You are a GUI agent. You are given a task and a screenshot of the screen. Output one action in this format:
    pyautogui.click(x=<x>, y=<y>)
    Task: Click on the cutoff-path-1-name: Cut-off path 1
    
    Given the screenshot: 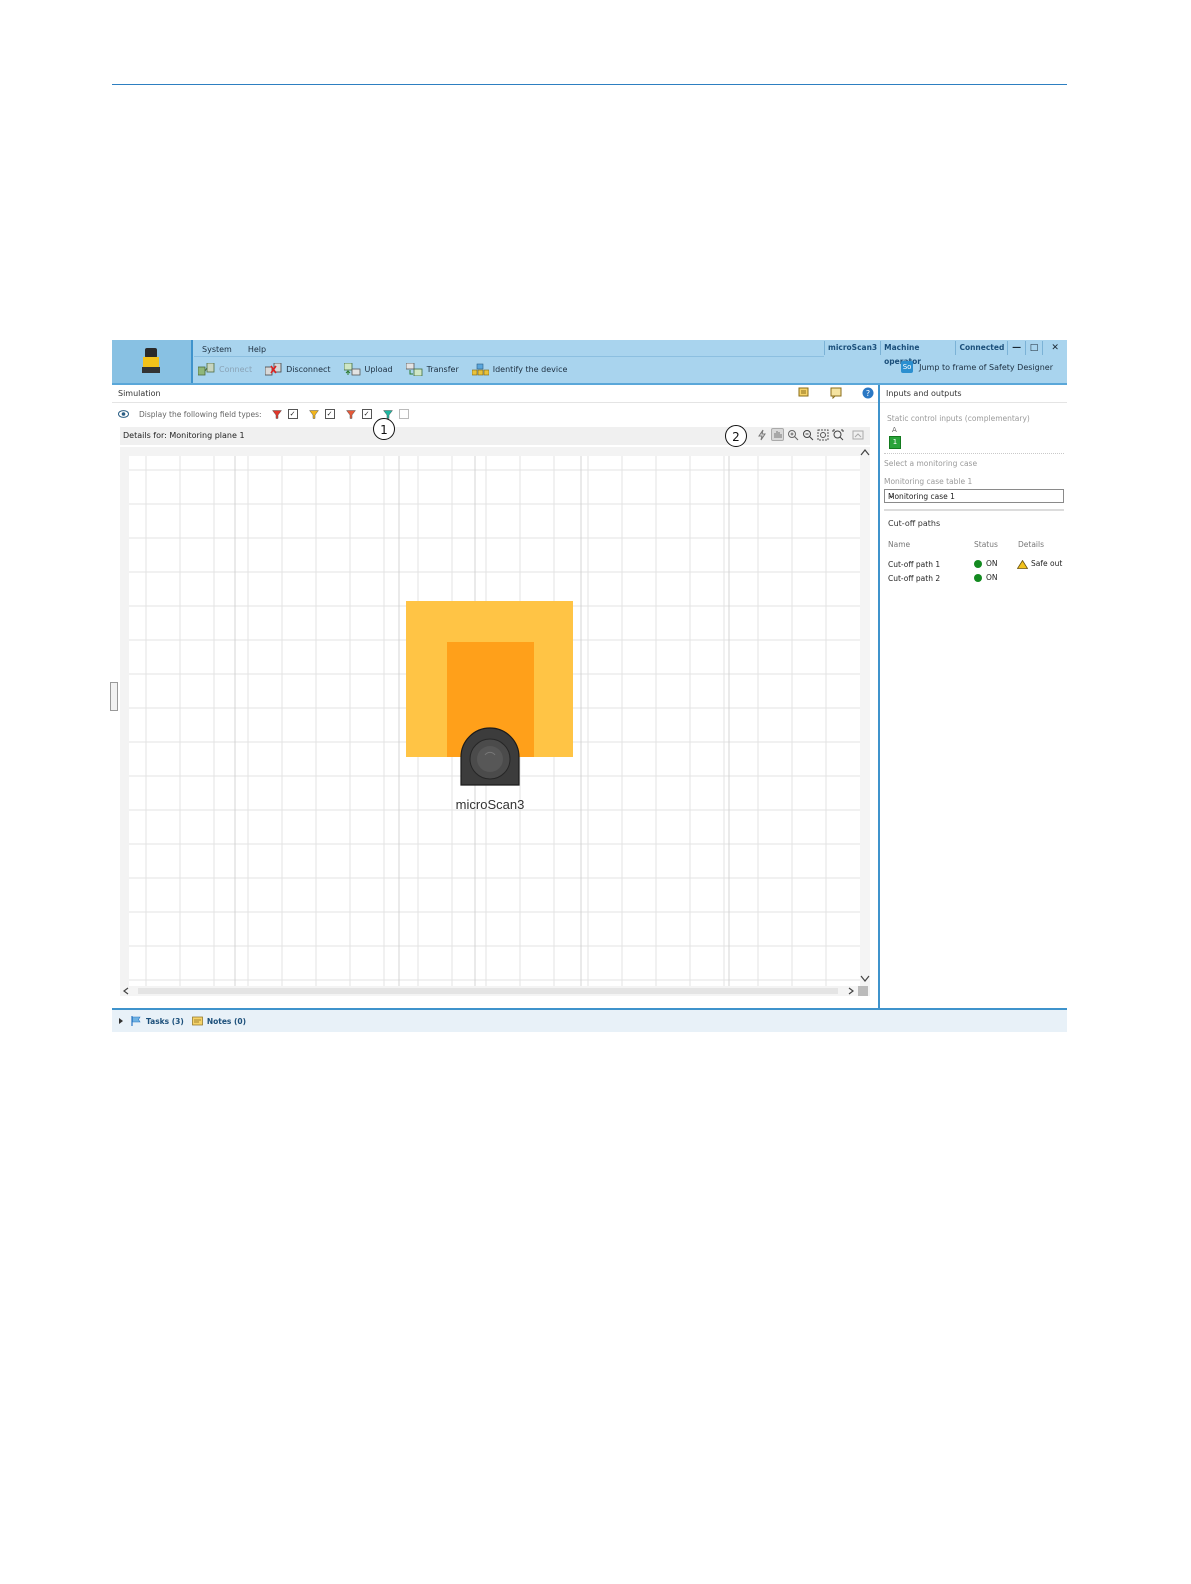 What is the action you would take?
    pyautogui.click(x=914, y=564)
    